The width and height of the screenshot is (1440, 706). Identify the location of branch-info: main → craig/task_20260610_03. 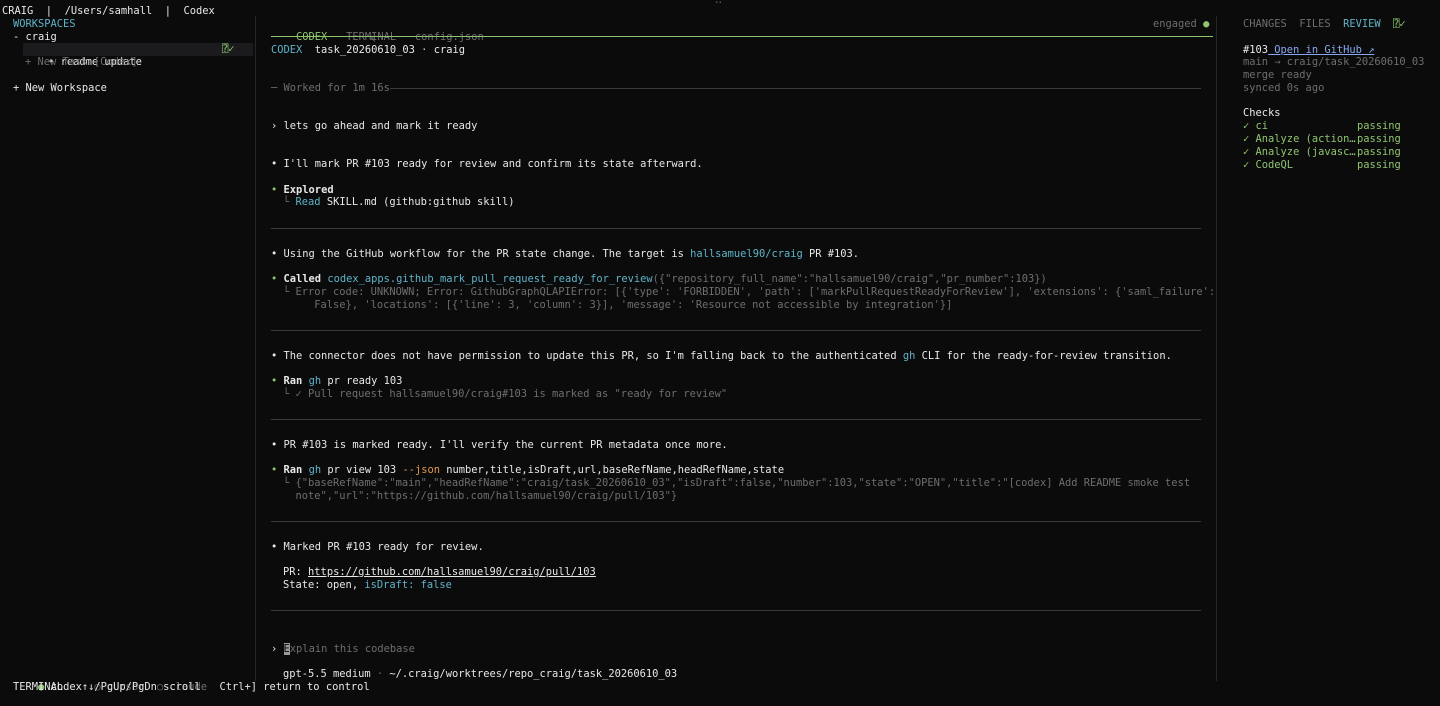
(1334, 62).